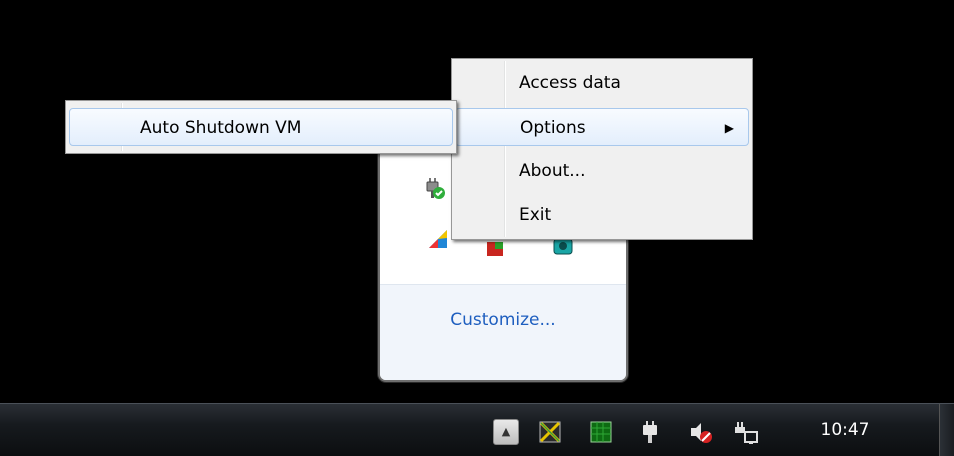  What do you see at coordinates (550, 432) in the screenshot?
I see `virtualbox-icon` at bounding box center [550, 432].